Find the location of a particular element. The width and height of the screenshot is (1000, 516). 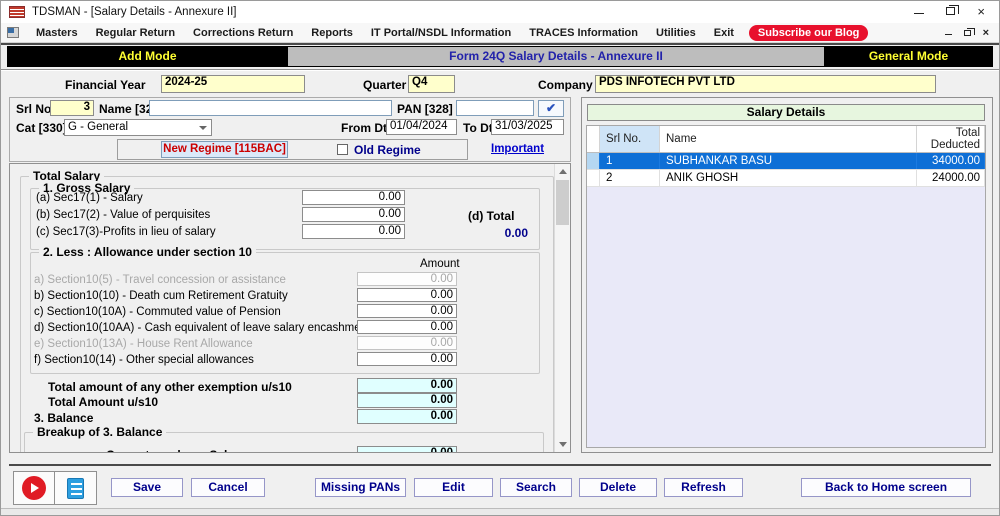

financial-year-field: 2024-25 is located at coordinates (233, 84).